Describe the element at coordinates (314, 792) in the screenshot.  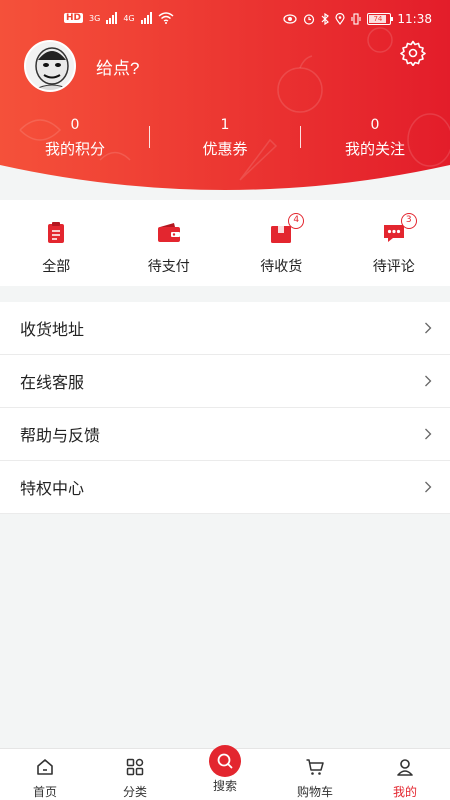
I see `tab-label: 购物车` at that location.